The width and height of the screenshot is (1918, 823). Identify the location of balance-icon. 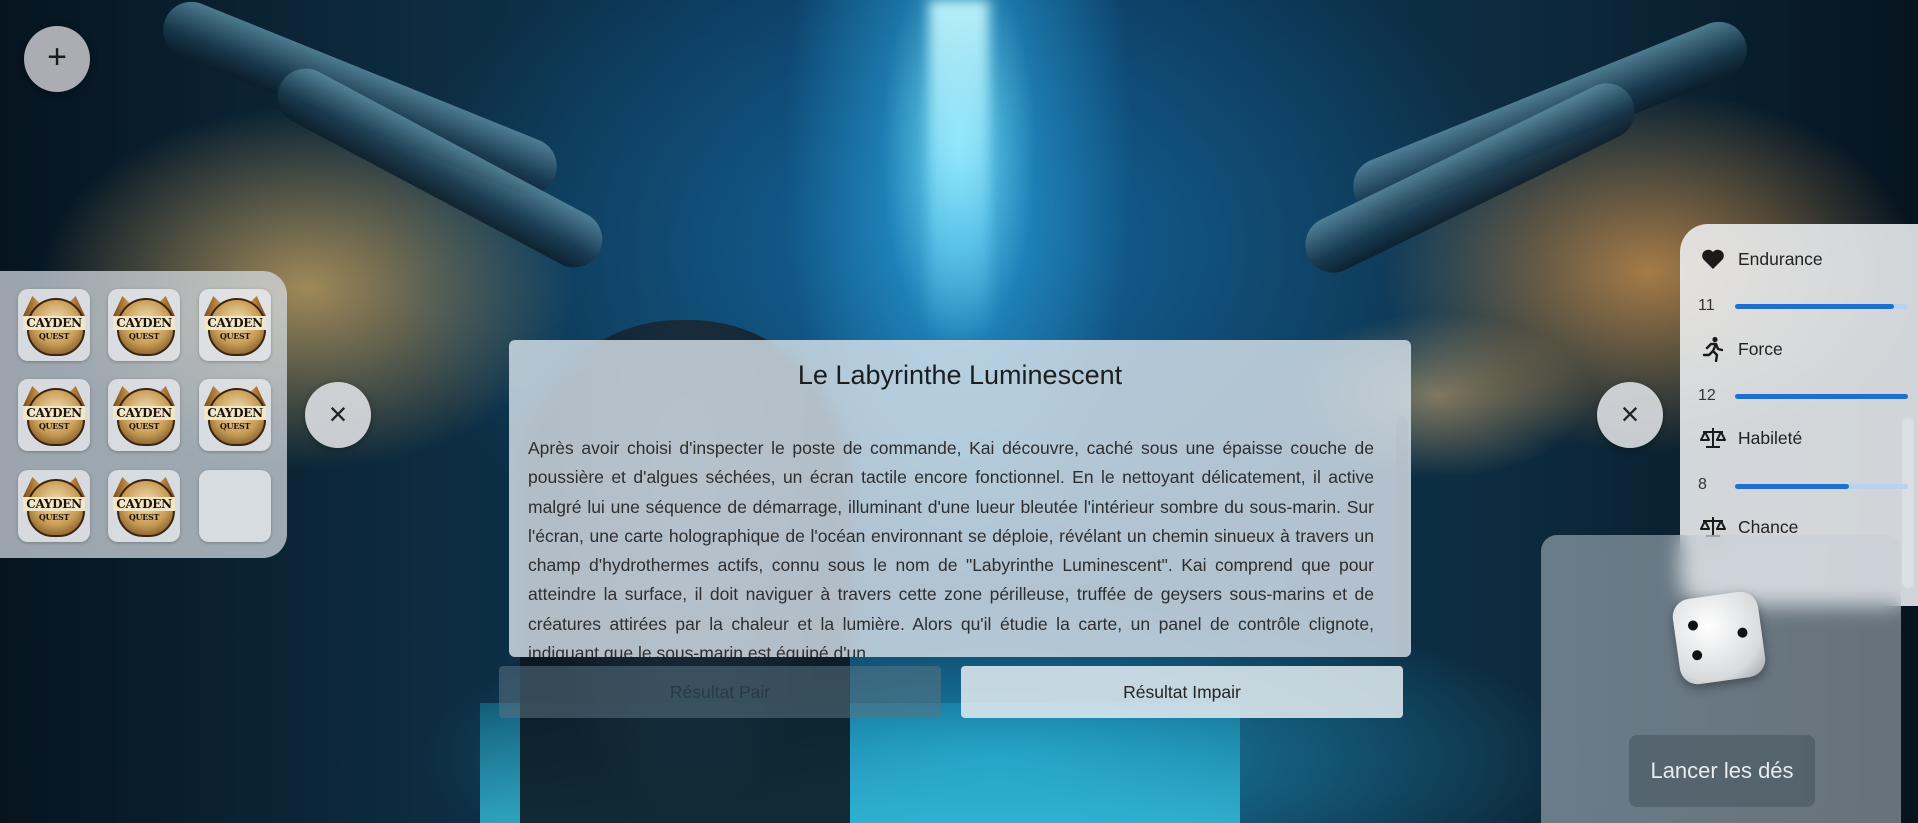
(1713, 438).